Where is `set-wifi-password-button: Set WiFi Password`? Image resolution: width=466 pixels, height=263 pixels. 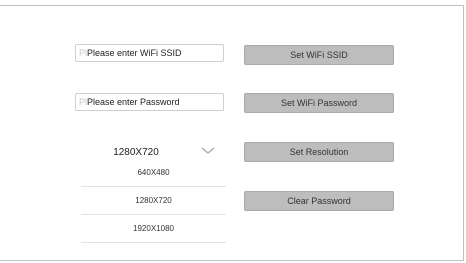 set-wifi-password-button: Set WiFi Password is located at coordinates (319, 103).